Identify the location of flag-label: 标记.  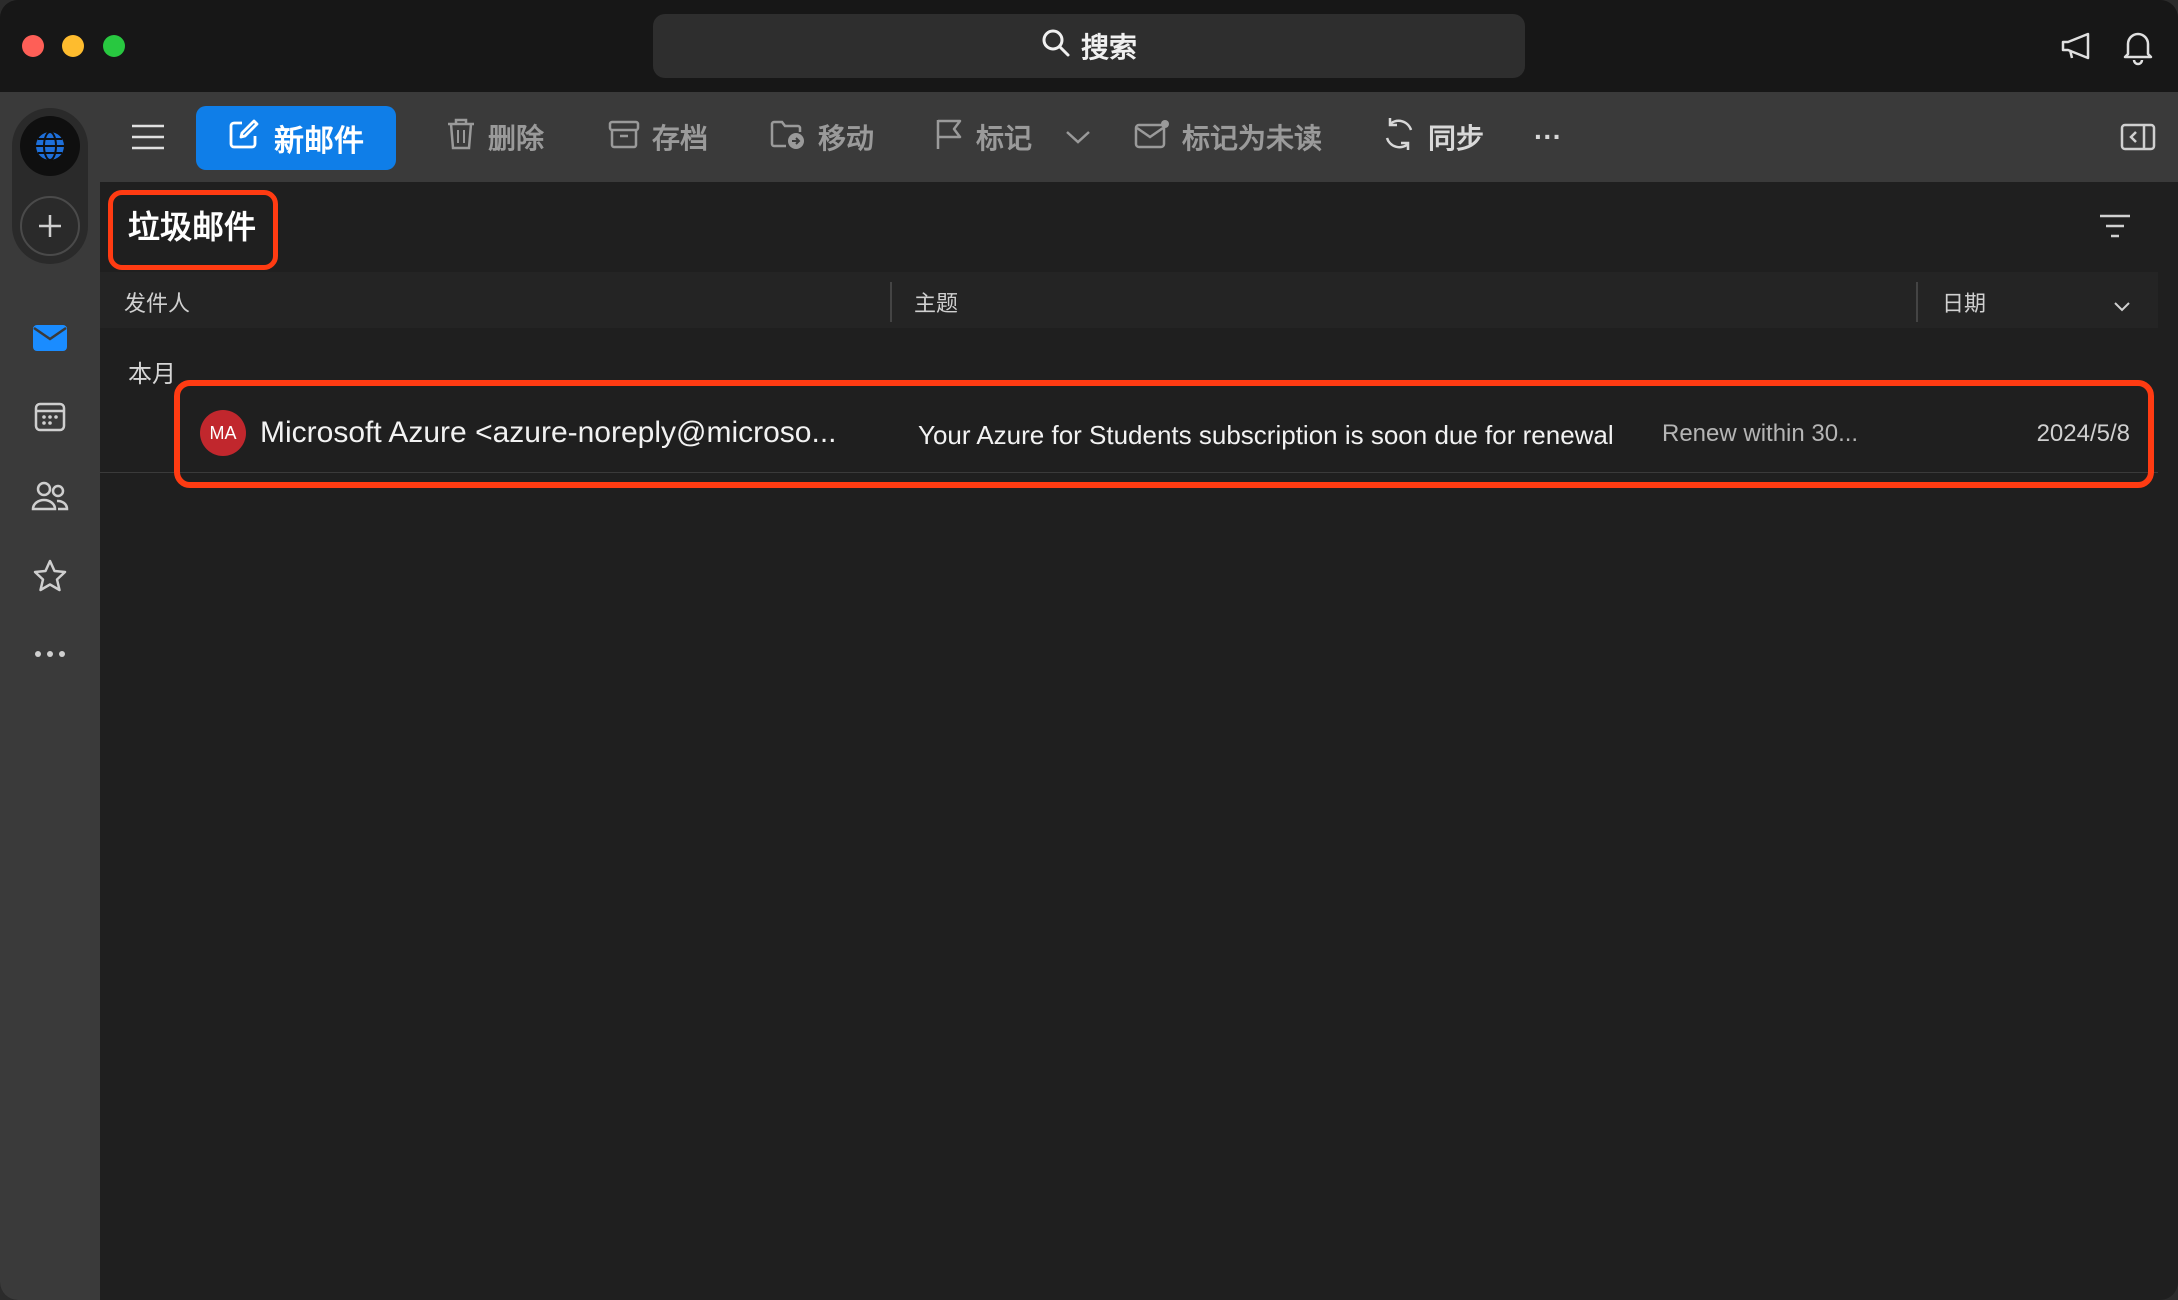
(1004, 138).